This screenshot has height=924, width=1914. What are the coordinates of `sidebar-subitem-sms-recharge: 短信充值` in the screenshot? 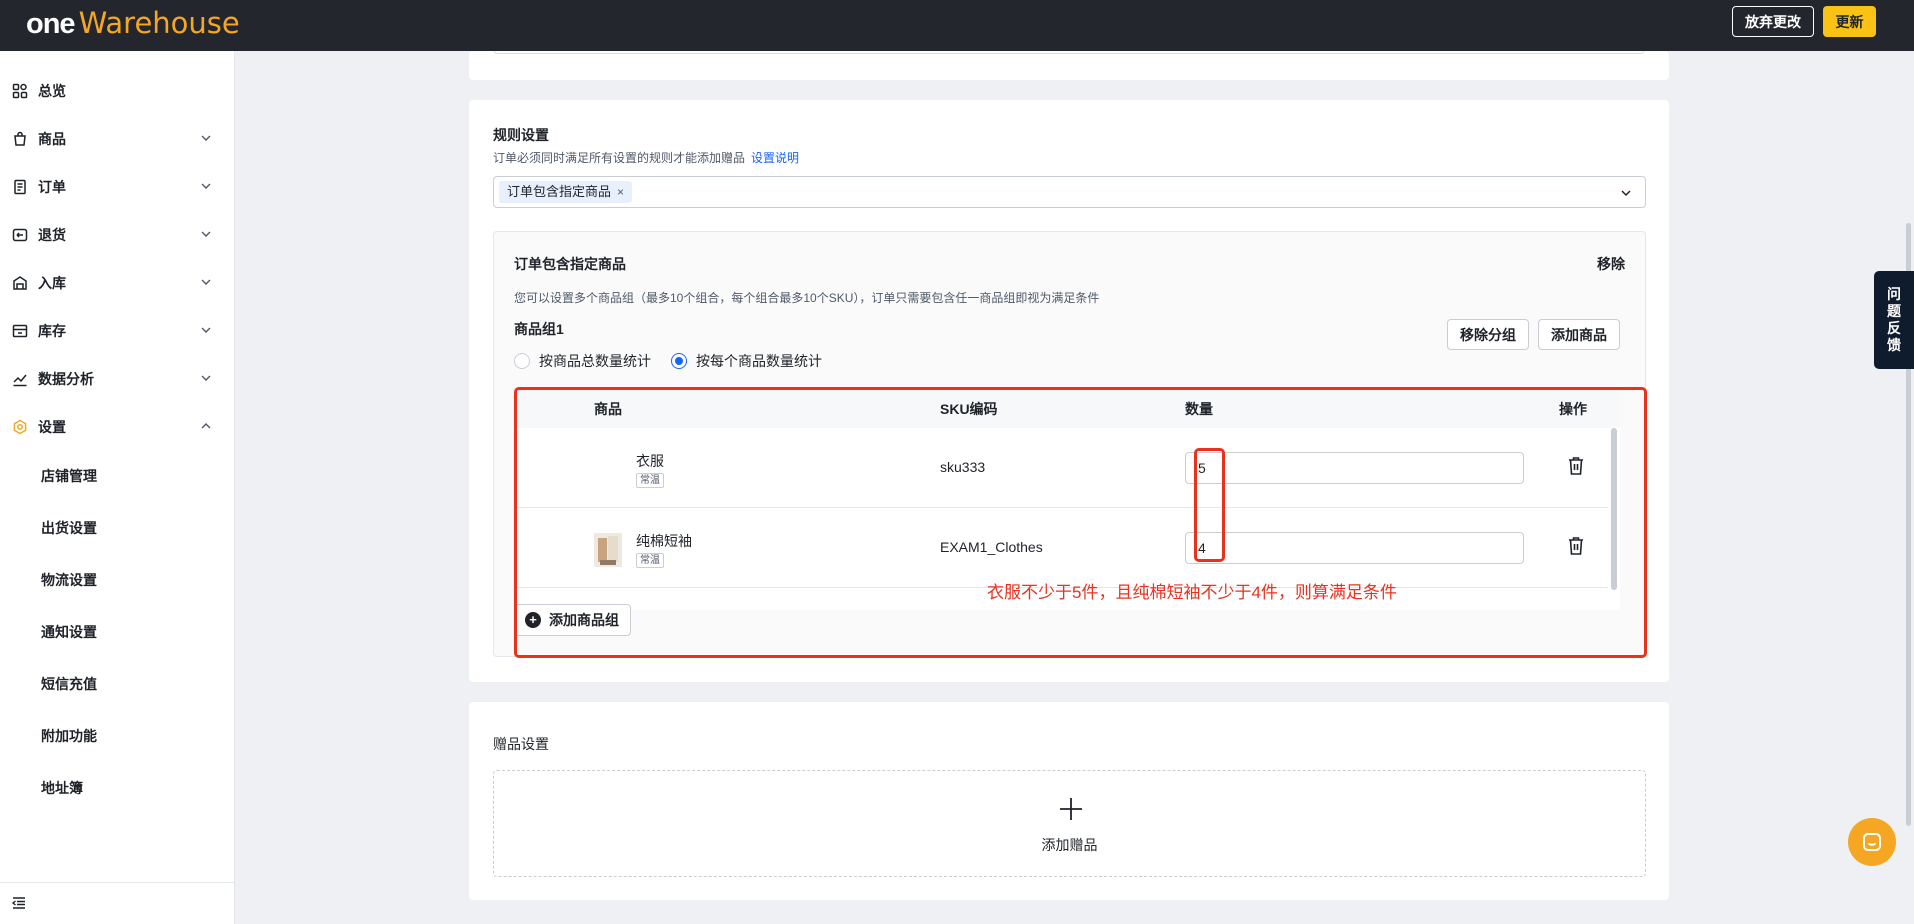 It's located at (69, 684).